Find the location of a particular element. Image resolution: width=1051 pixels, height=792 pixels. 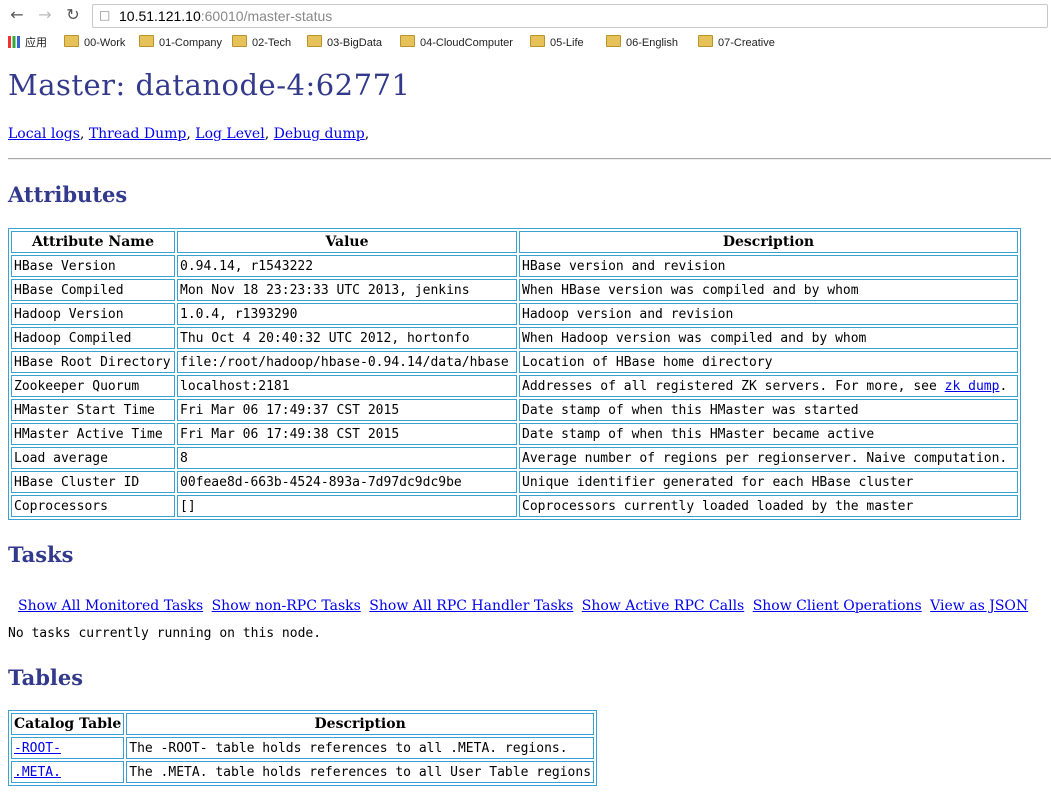

catalog-table-link: .META. is located at coordinates (37, 772).